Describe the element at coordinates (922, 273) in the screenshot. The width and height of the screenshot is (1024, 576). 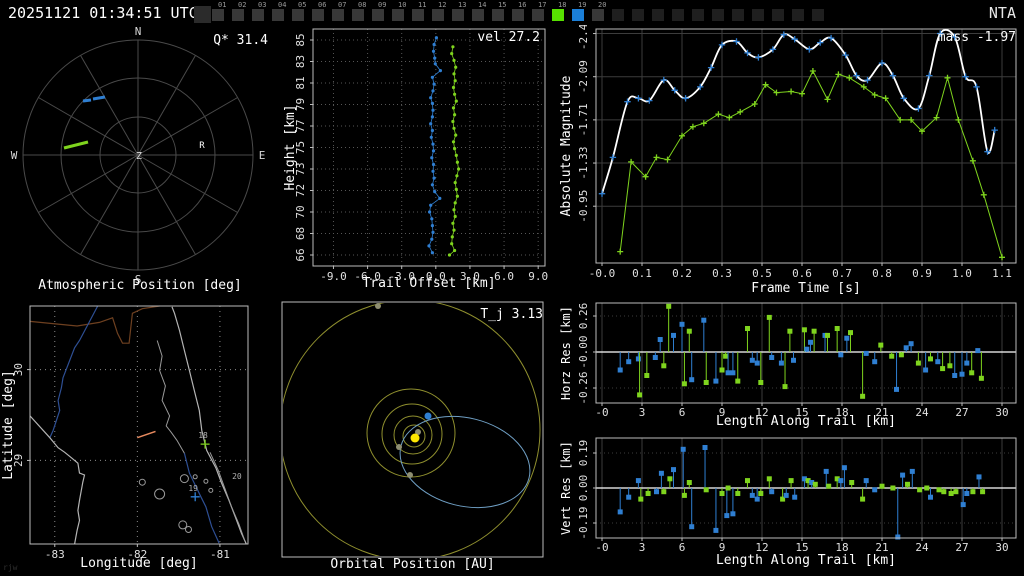
I see `svg-text: 0.9` at that location.